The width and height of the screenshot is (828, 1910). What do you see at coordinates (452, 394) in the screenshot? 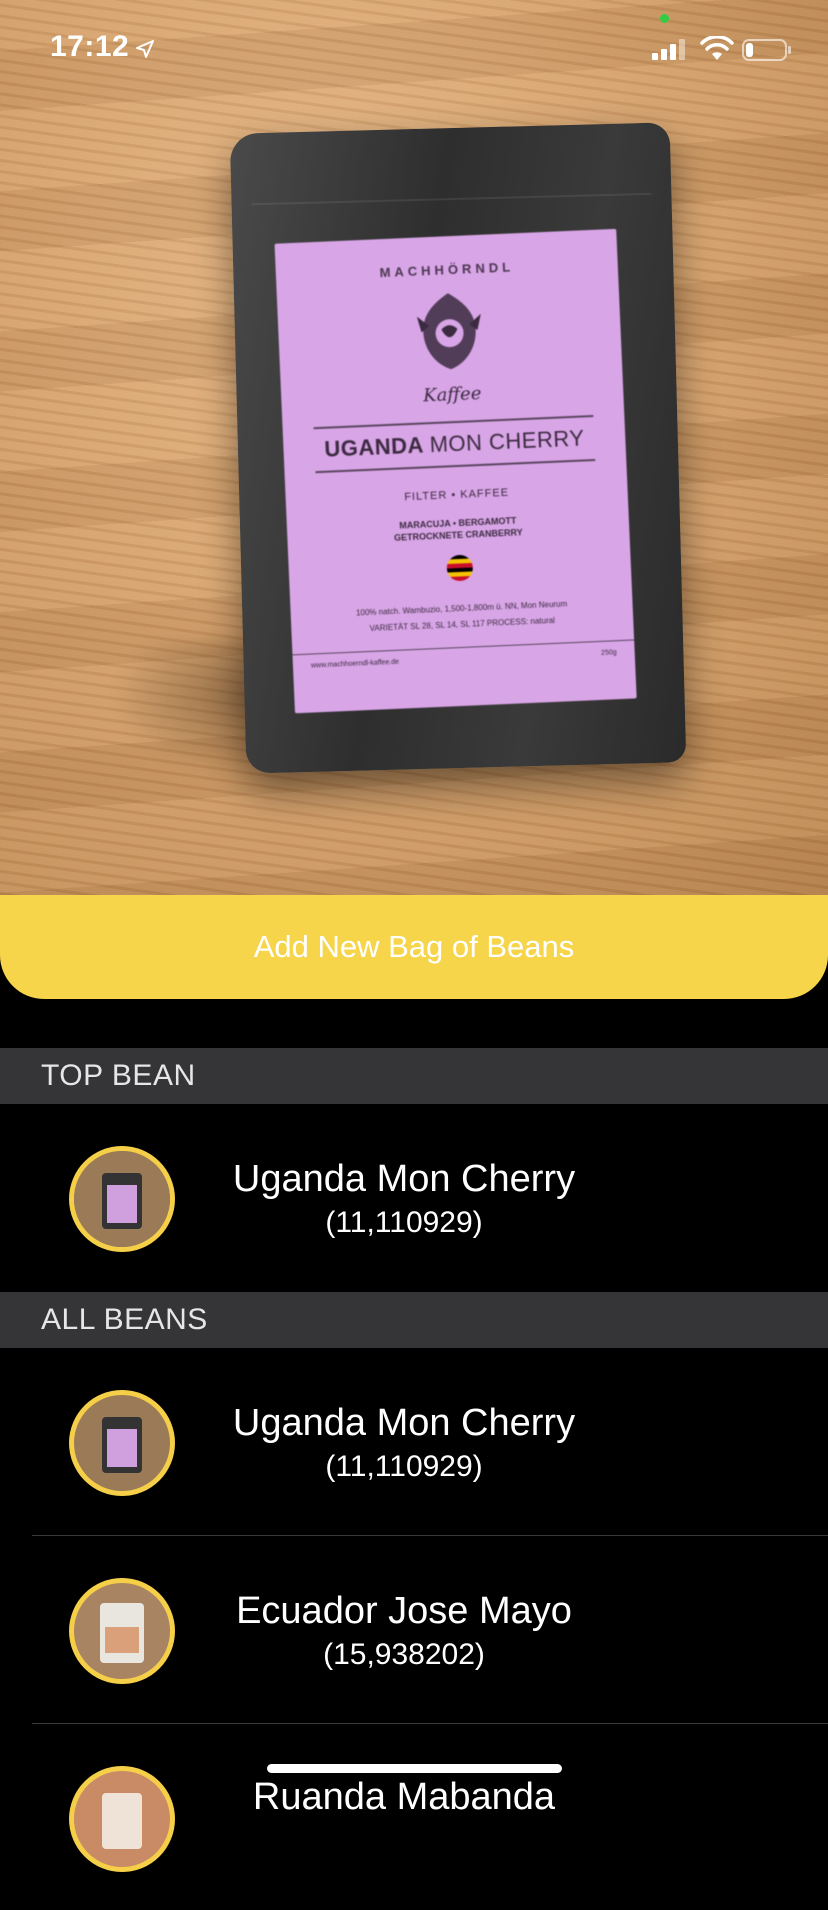
I see `label-brand-script: Kaffee` at bounding box center [452, 394].